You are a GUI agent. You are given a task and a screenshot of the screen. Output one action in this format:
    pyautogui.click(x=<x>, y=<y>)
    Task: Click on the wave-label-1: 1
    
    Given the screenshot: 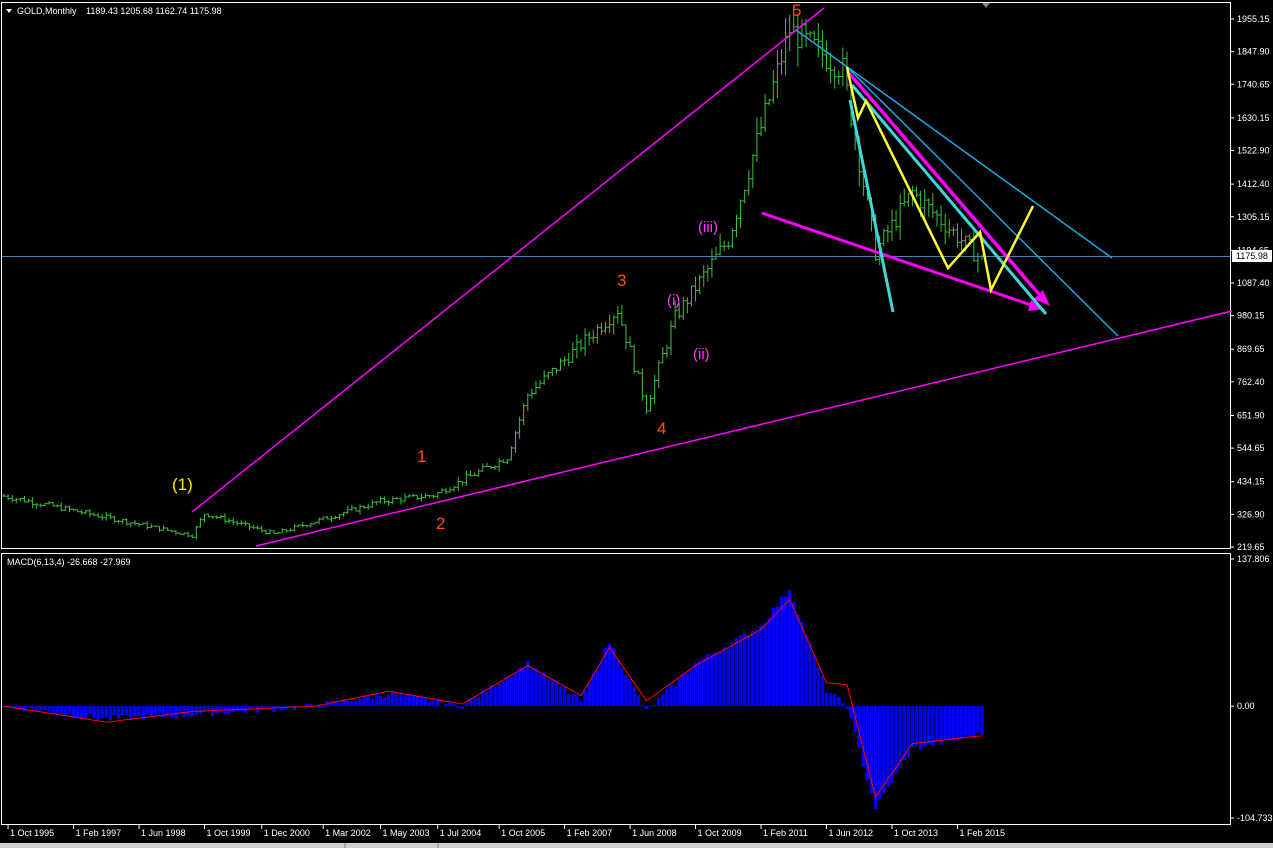 What is the action you would take?
    pyautogui.click(x=421, y=456)
    